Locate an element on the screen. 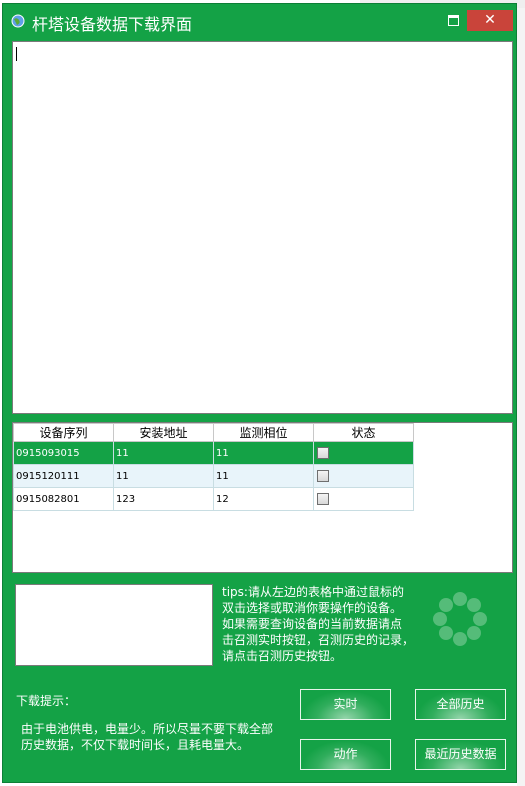 The width and height of the screenshot is (525, 786). loading-spinner-icon is located at coordinates (460, 619).